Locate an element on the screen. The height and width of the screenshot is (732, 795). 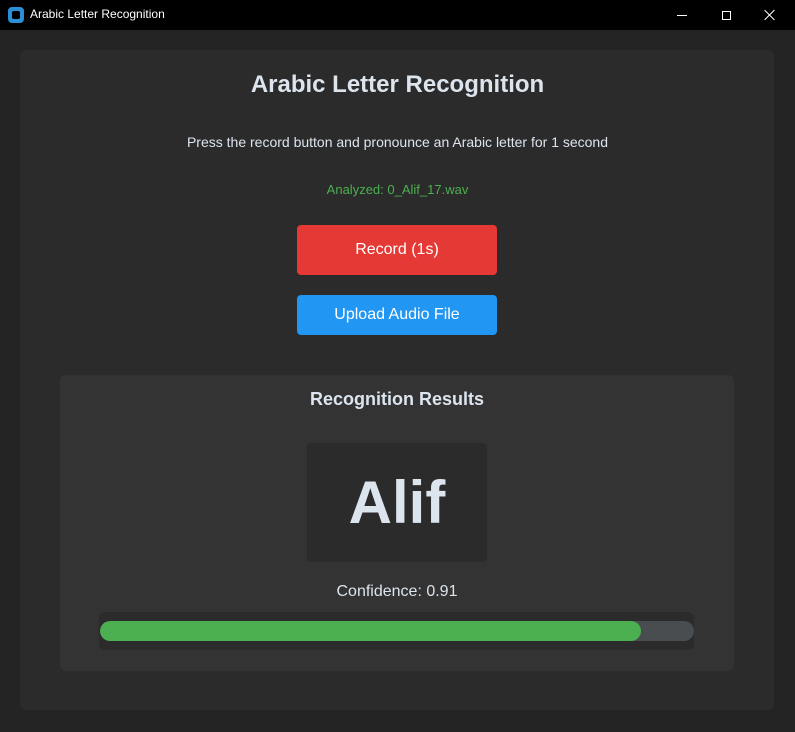
maximize-button is located at coordinates (726, 15).